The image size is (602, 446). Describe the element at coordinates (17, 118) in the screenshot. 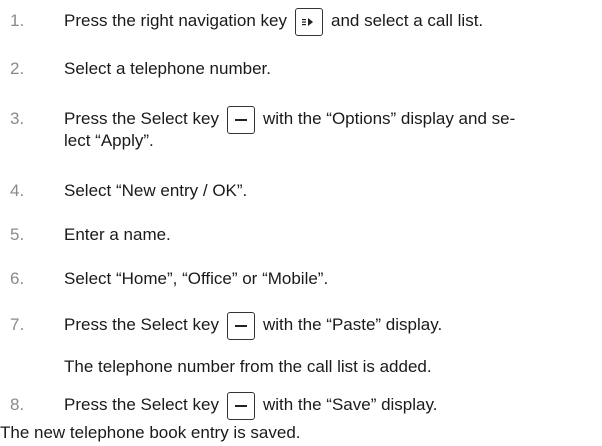

I see `step-number: 3.` at that location.